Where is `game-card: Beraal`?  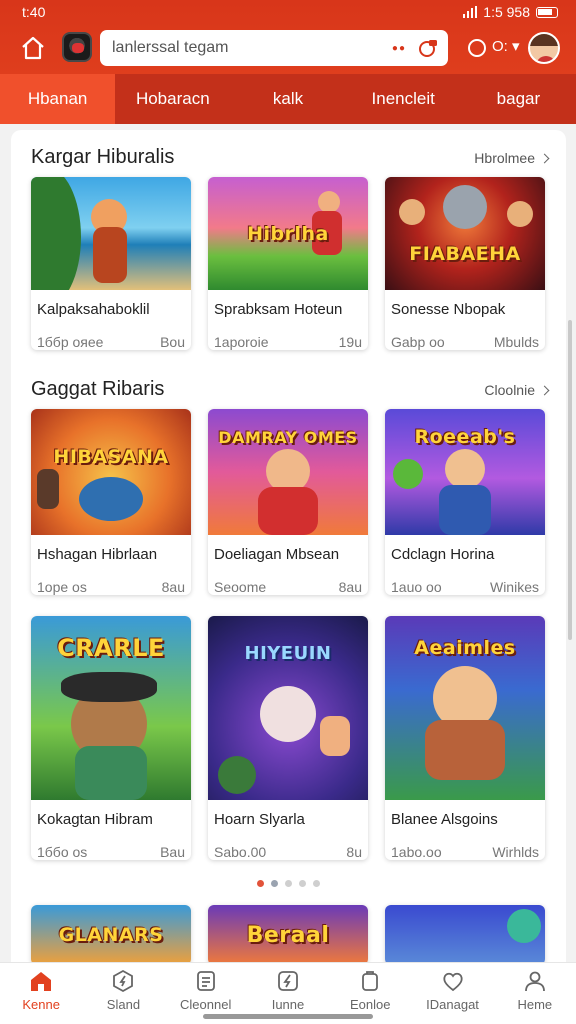
game-card: Beraal is located at coordinates (288, 935).